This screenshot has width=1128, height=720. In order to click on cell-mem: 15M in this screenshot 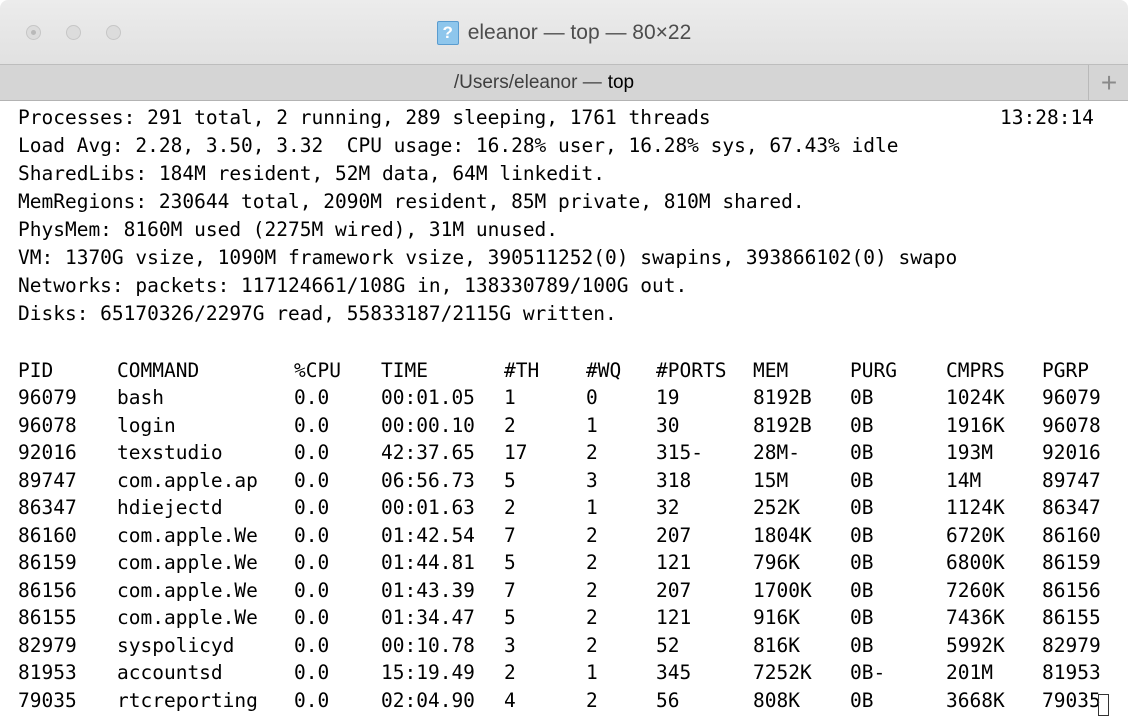, I will do `click(771, 480)`.